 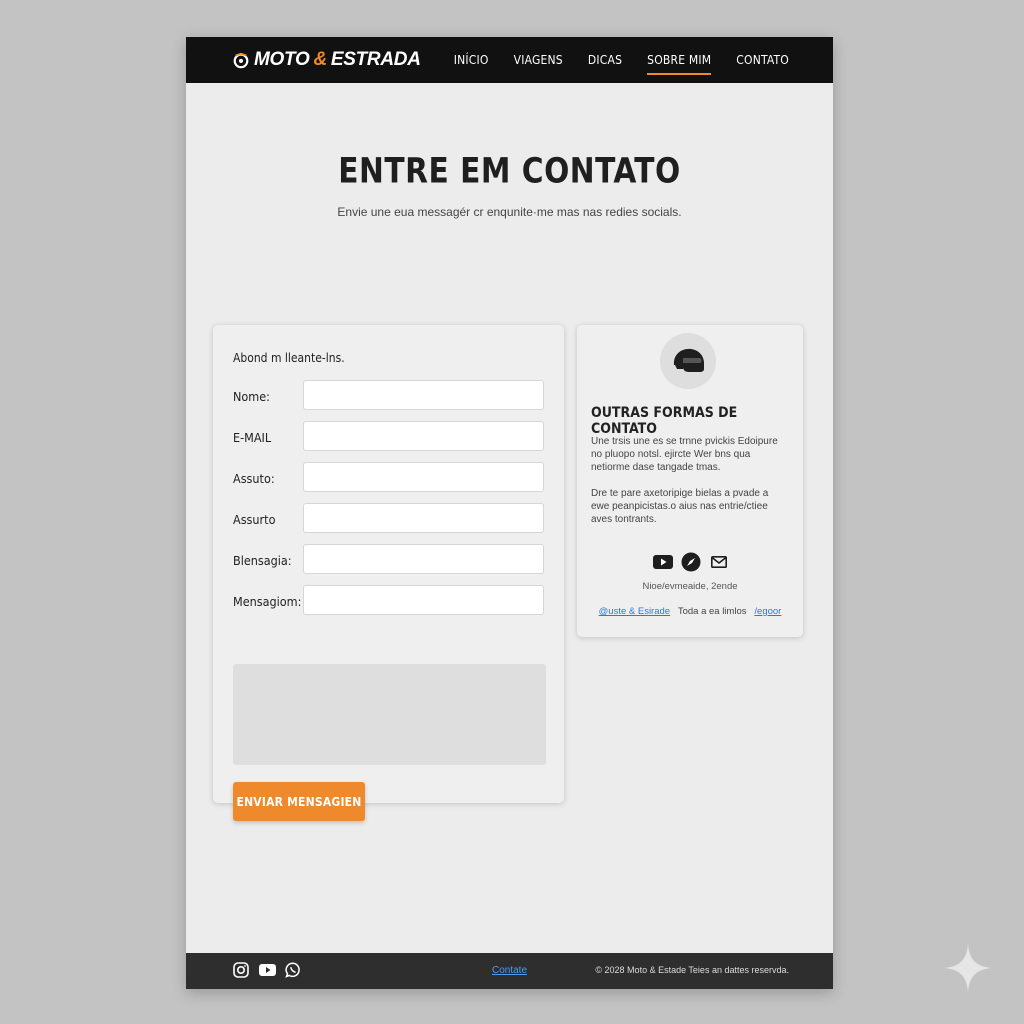 I want to click on message-title-input, so click(x=423, y=559).